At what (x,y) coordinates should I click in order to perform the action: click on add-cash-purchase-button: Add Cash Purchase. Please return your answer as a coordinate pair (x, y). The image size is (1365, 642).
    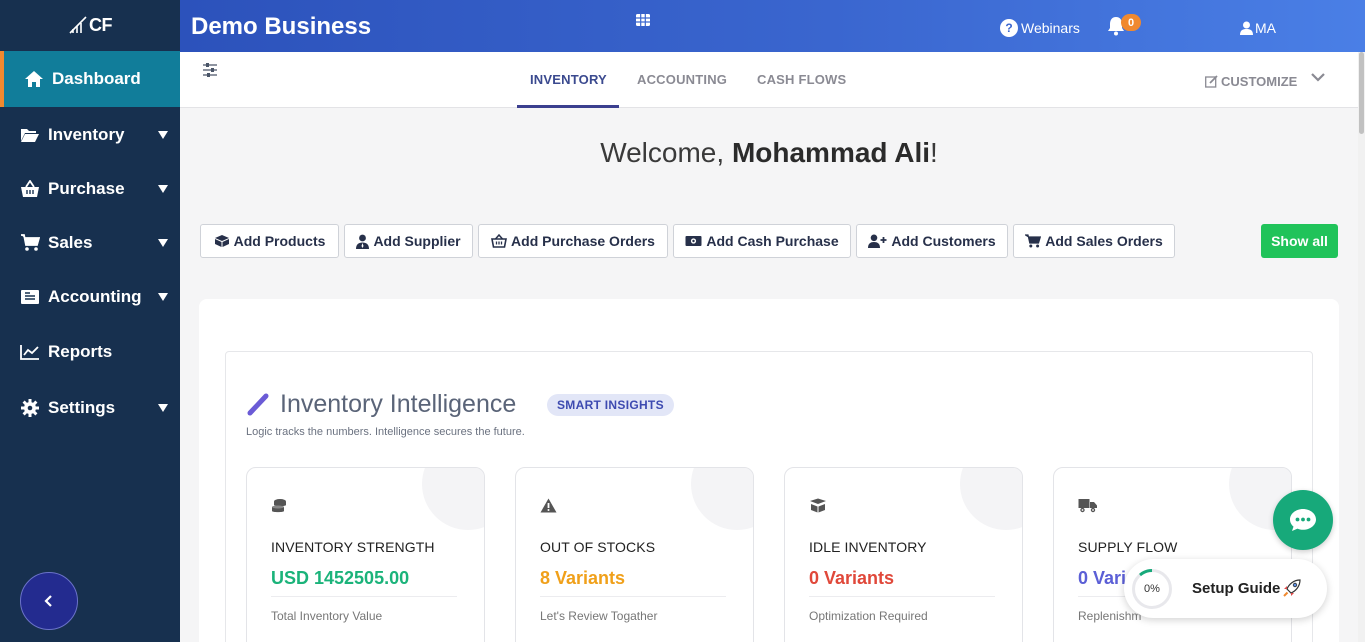
    Looking at the image, I should click on (762, 241).